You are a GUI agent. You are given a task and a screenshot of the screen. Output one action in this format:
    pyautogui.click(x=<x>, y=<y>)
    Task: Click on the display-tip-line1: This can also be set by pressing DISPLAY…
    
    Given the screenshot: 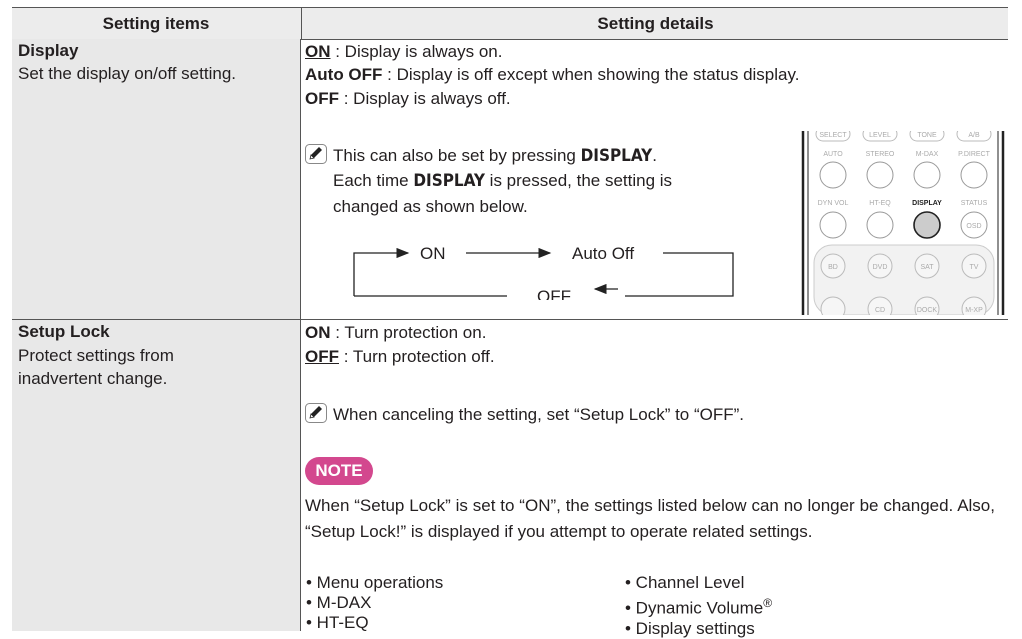 What is the action you would take?
    pyautogui.click(x=481, y=155)
    